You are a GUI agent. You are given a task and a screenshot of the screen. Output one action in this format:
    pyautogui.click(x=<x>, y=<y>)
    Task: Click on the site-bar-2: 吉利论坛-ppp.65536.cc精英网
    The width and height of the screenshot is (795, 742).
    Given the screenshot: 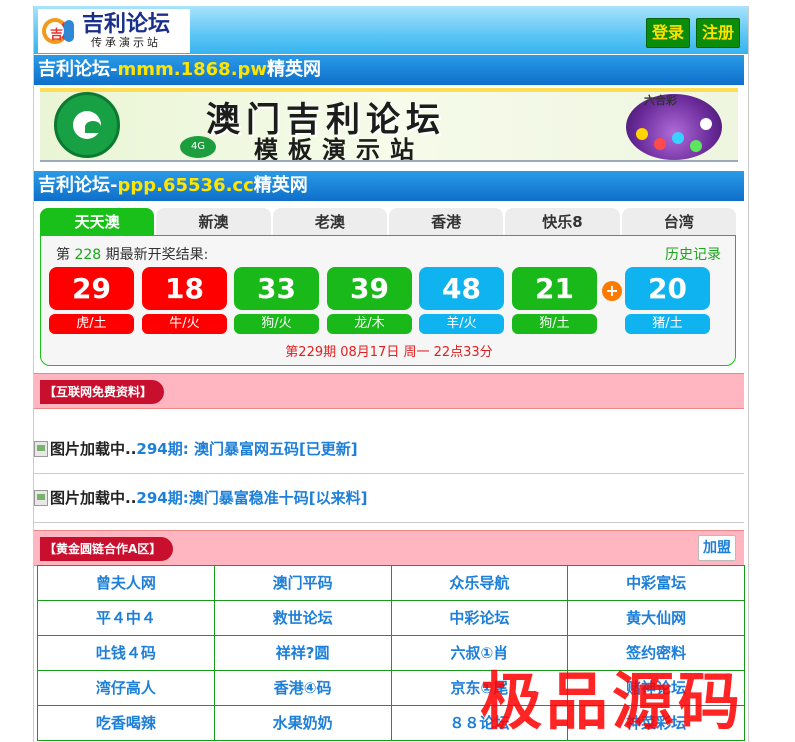 What is the action you would take?
    pyautogui.click(x=389, y=186)
    